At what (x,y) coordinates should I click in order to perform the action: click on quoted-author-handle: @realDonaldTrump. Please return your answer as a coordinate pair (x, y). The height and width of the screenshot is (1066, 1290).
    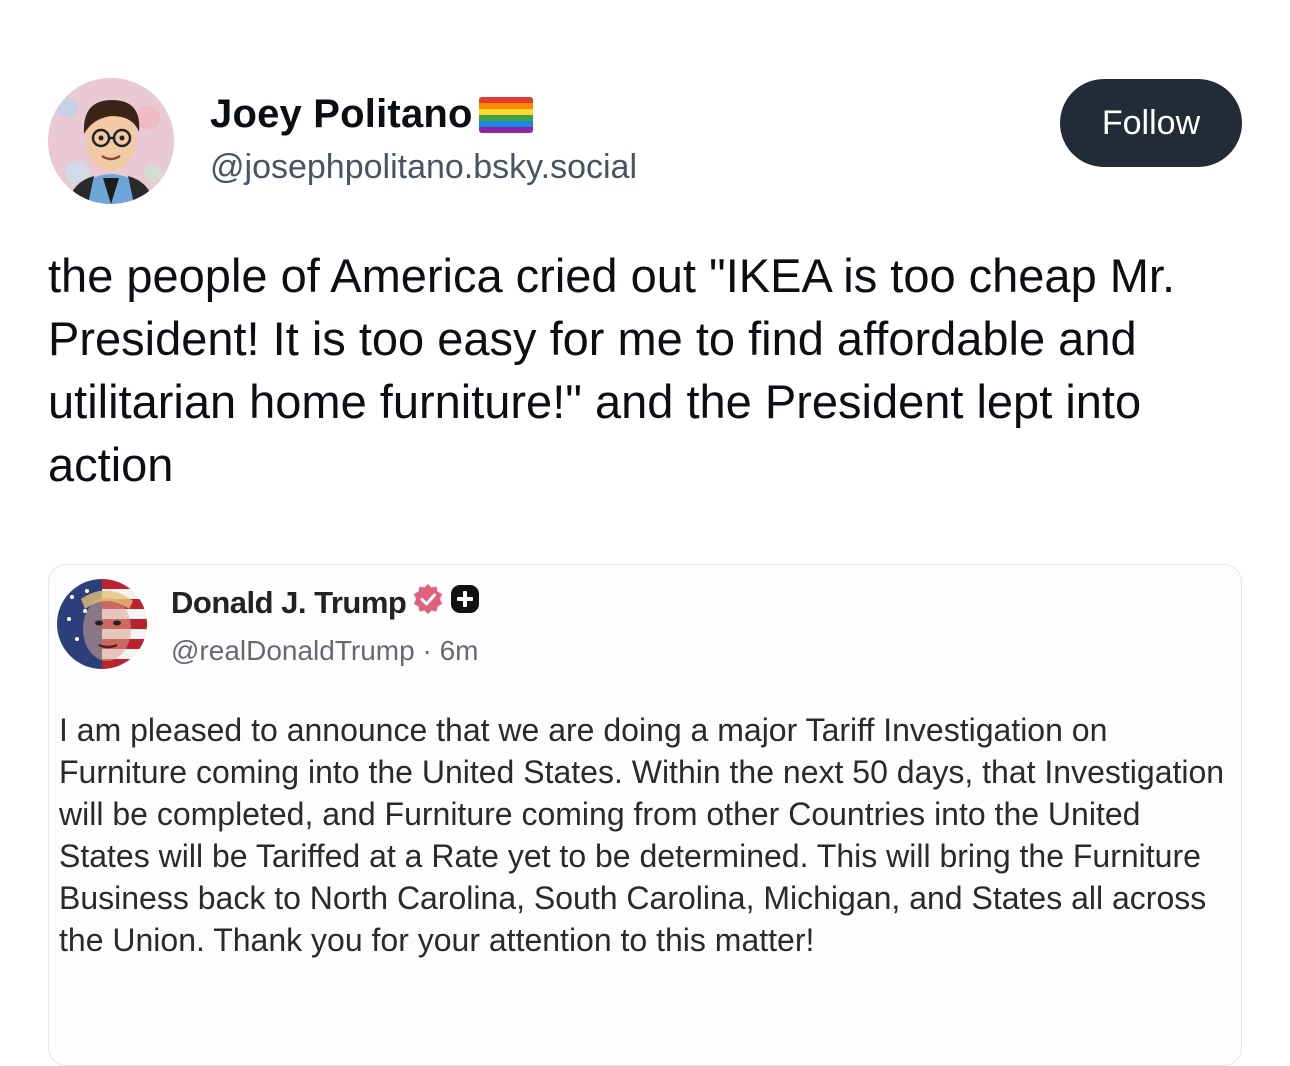
    Looking at the image, I should click on (293, 650).